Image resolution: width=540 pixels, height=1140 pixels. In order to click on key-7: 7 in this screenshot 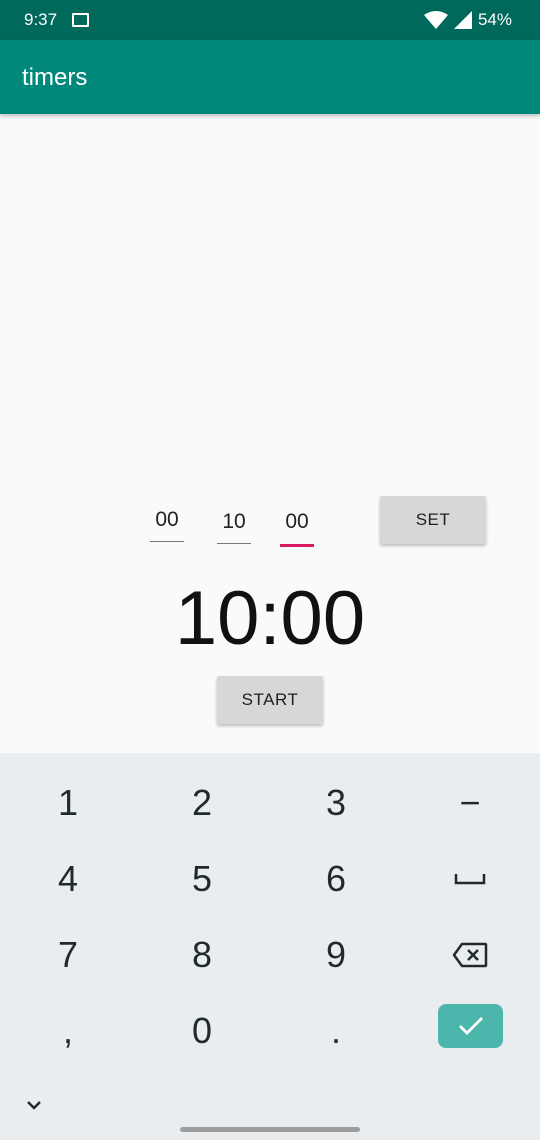, I will do `click(68, 955)`.